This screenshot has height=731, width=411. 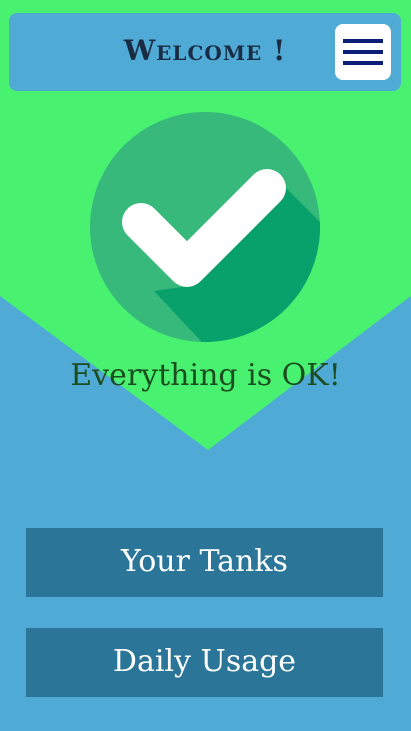 What do you see at coordinates (204, 562) in the screenshot?
I see `your-tanks-button: Your Tanks` at bounding box center [204, 562].